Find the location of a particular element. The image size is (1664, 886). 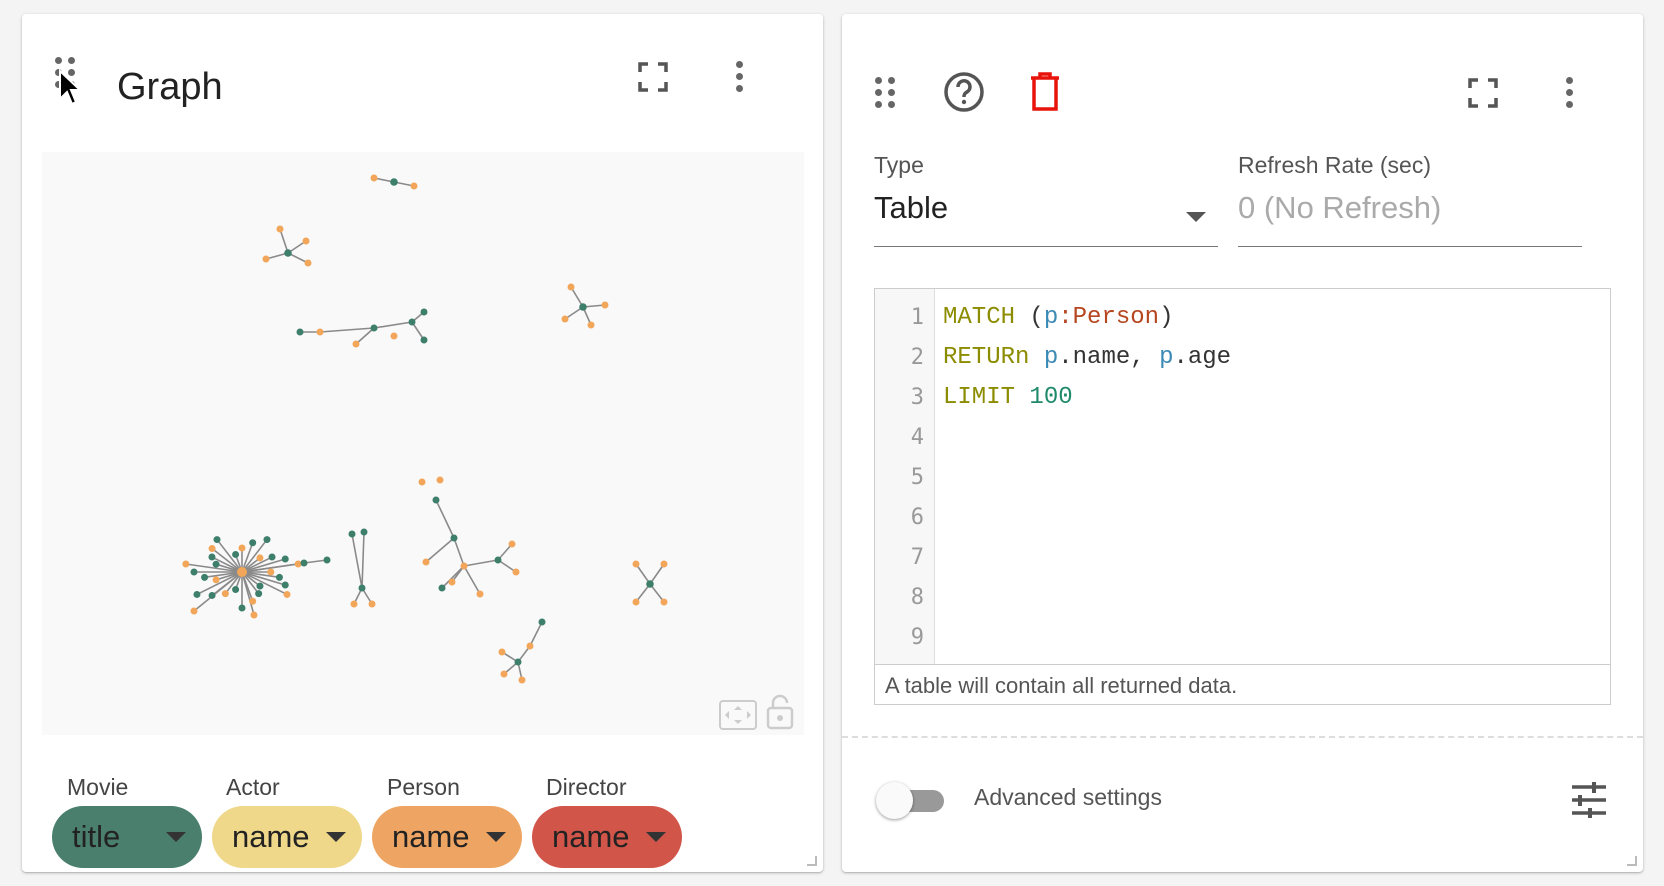

tune-settings-icon is located at coordinates (1589, 800).